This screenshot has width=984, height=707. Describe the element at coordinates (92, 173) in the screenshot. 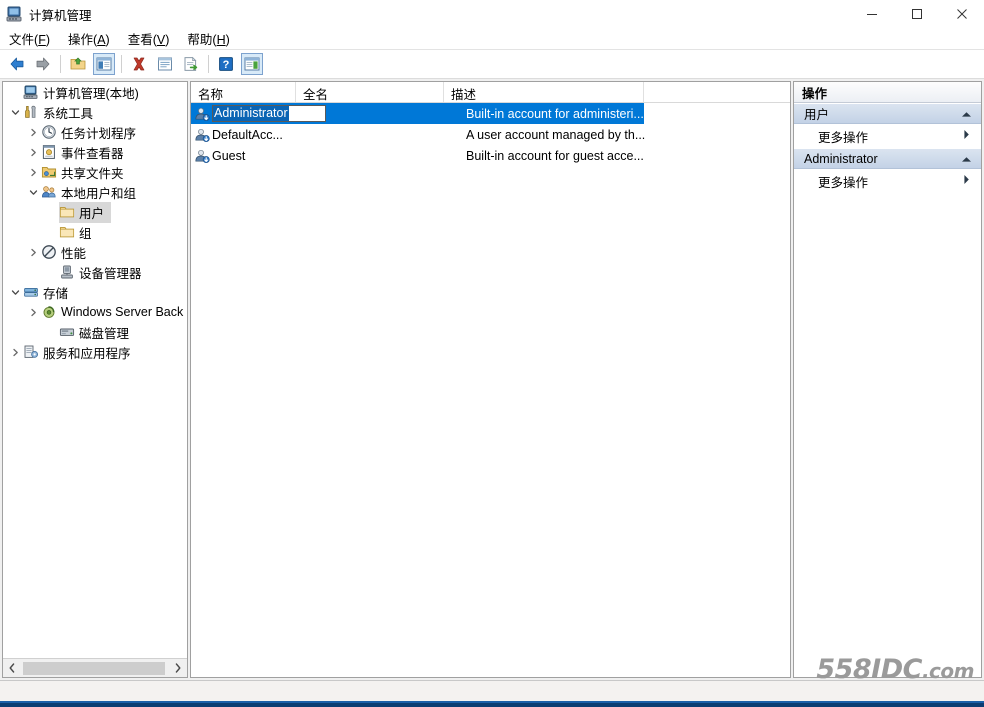

I see `tree-item-label: 共享文件夹` at that location.